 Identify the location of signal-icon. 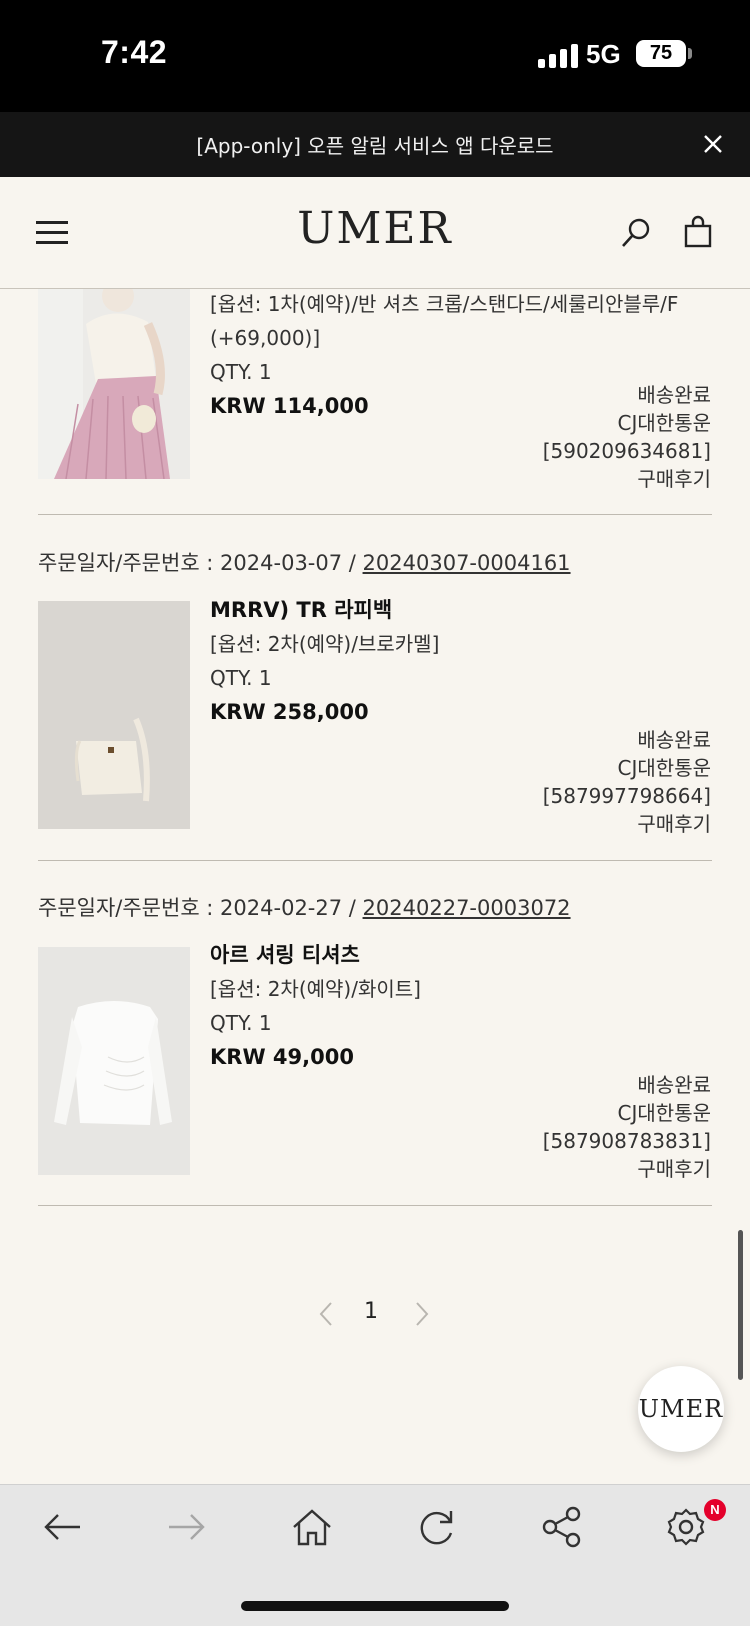
(560, 56).